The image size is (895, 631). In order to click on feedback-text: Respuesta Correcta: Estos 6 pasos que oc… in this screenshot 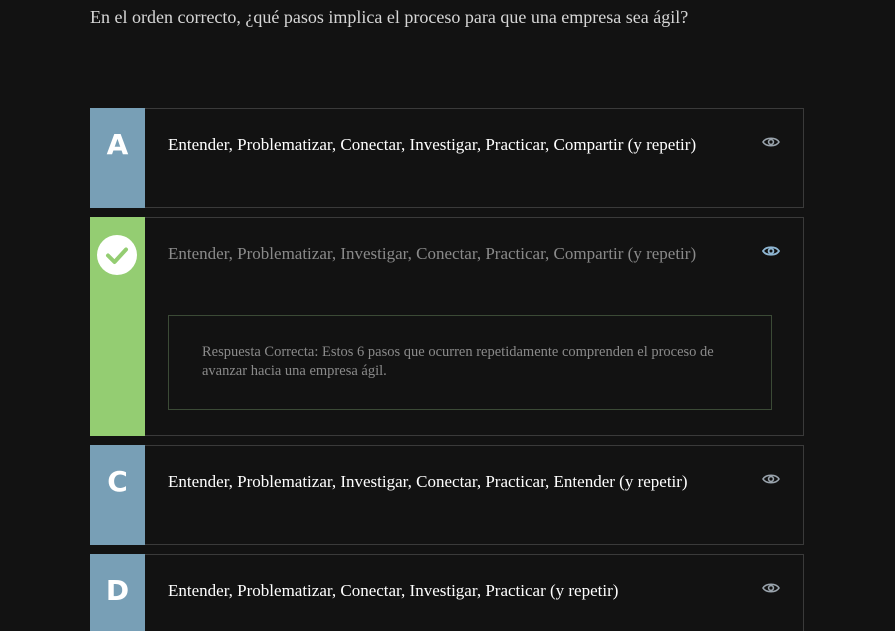, I will do `click(458, 361)`.